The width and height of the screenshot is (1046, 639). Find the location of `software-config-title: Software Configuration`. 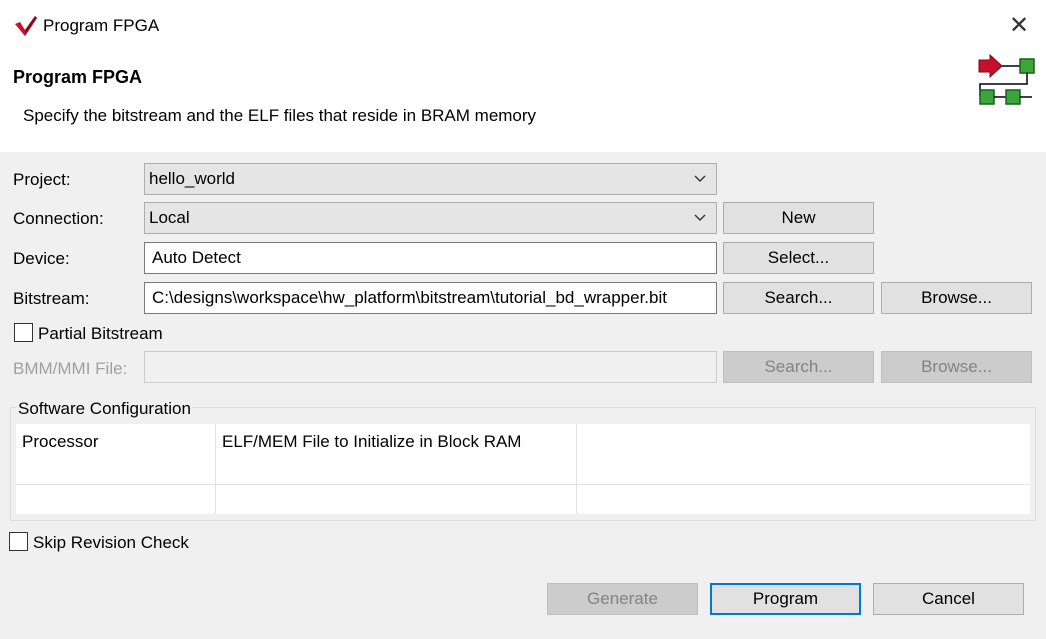

software-config-title: Software Configuration is located at coordinates (104, 409).